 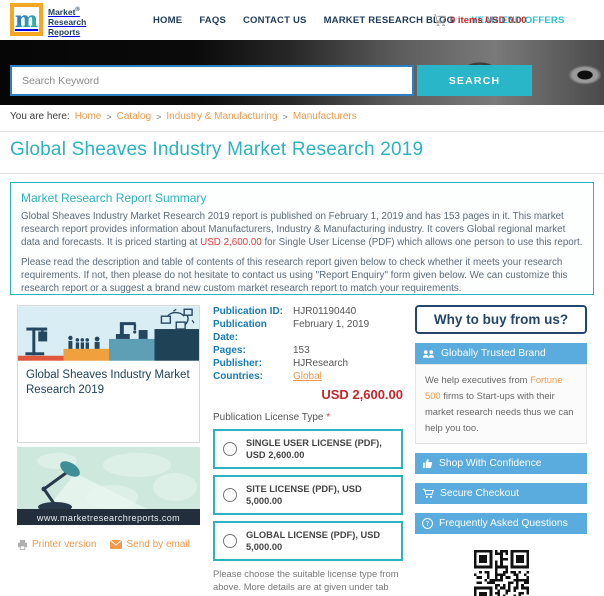 What do you see at coordinates (501, 353) in the screenshot?
I see `sidebar-bar-trusted-brand: Globally Trusted Brand` at bounding box center [501, 353].